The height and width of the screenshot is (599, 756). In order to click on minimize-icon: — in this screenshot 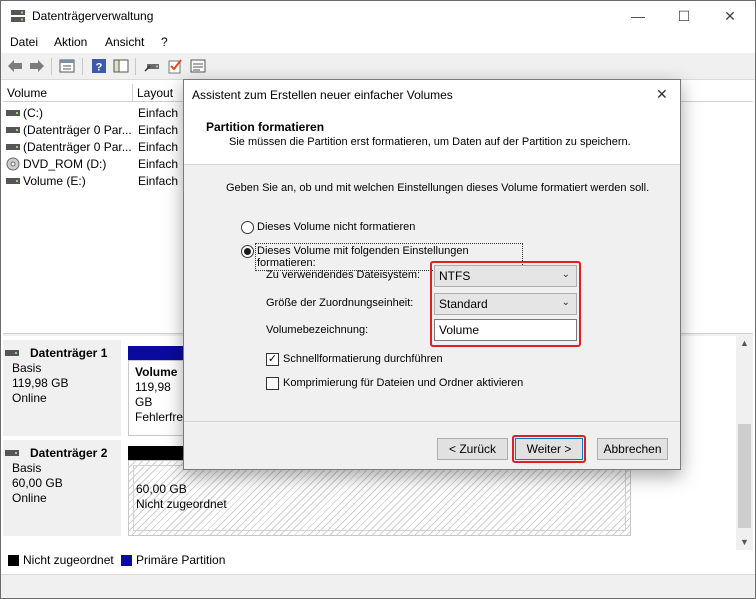, I will do `click(638, 16)`.